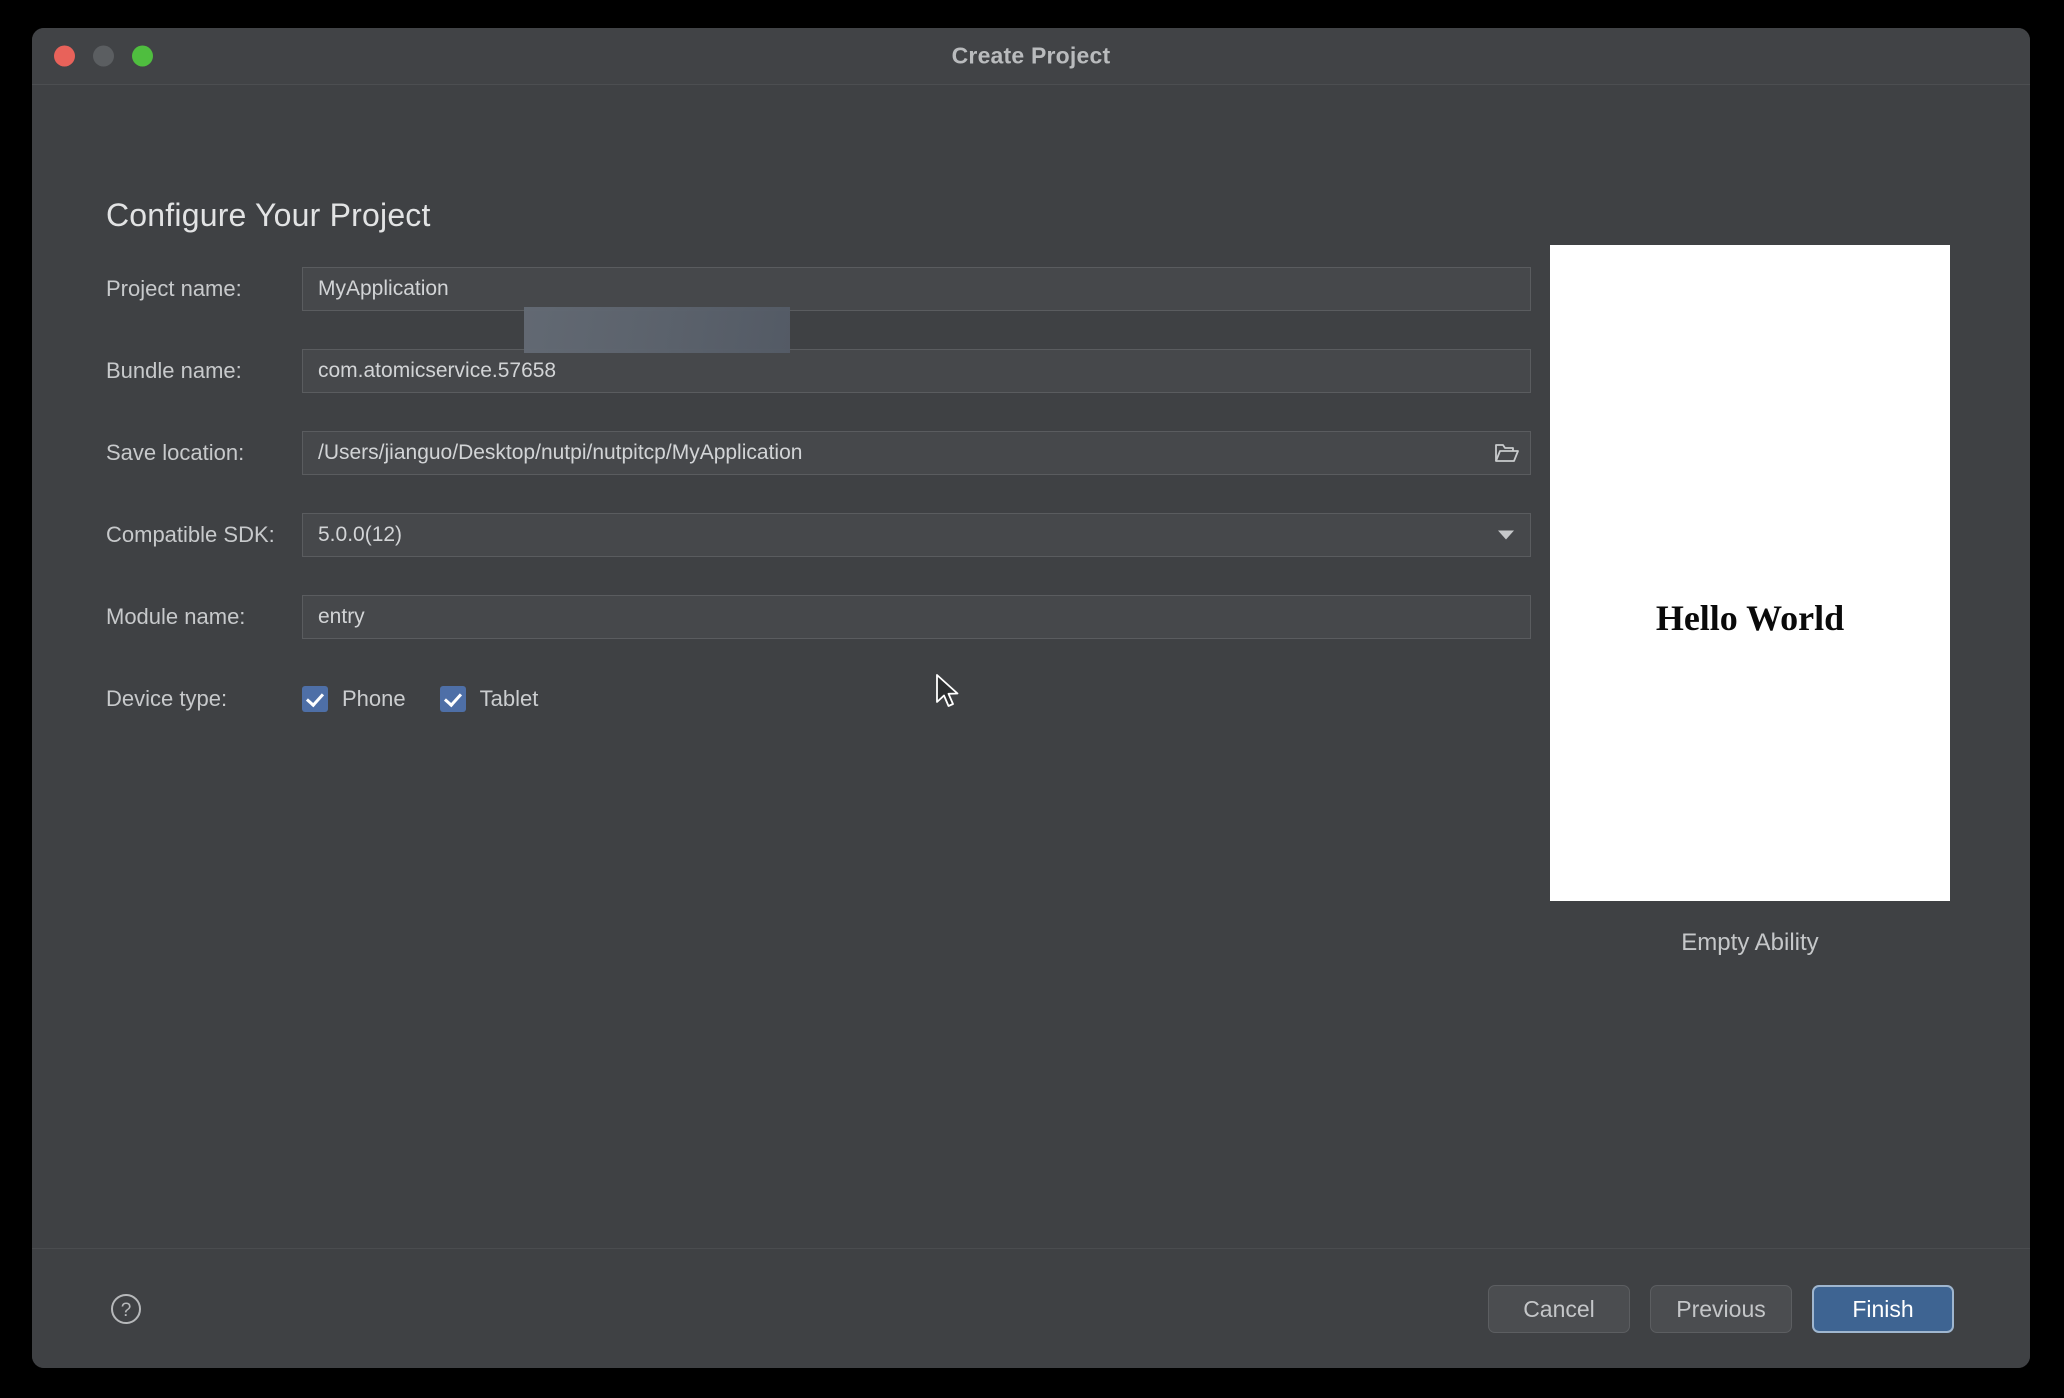 The width and height of the screenshot is (2064, 1398). I want to click on device-type-label: Device type:, so click(167, 698).